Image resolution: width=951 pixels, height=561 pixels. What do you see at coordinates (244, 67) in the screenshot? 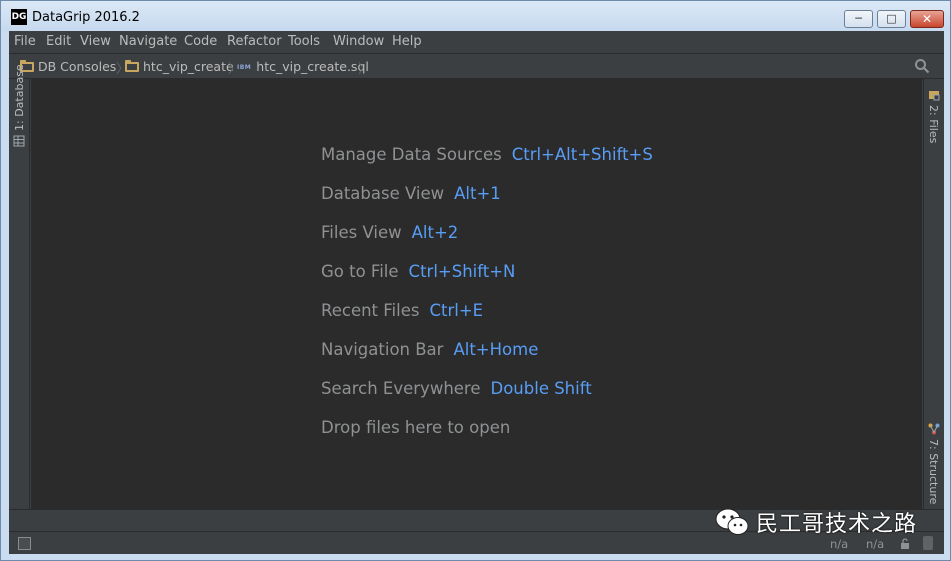
I see `ibm-db2-icon: IBM` at bounding box center [244, 67].